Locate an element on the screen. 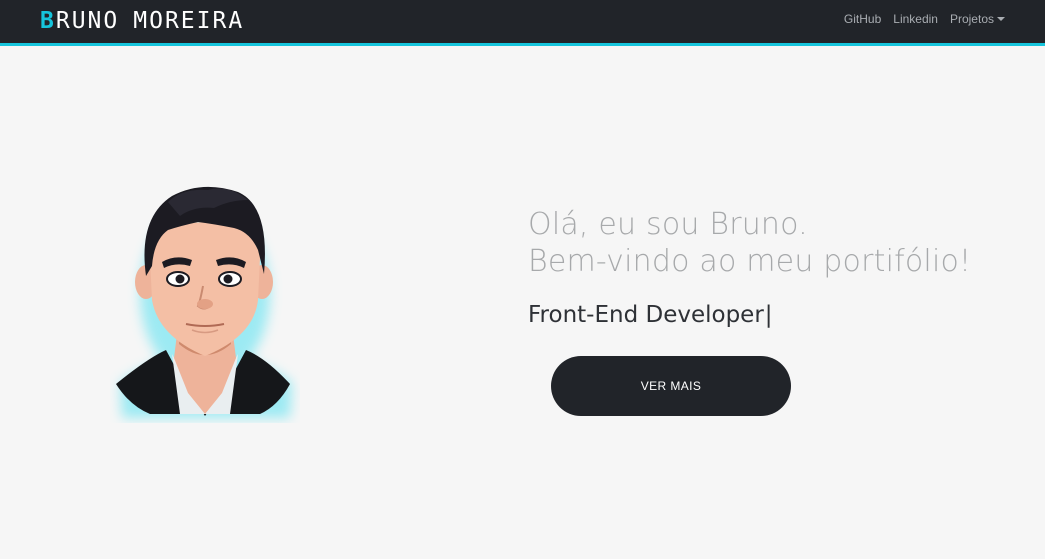 This screenshot has height=559, width=1045. caret-down-icon is located at coordinates (1001, 19).